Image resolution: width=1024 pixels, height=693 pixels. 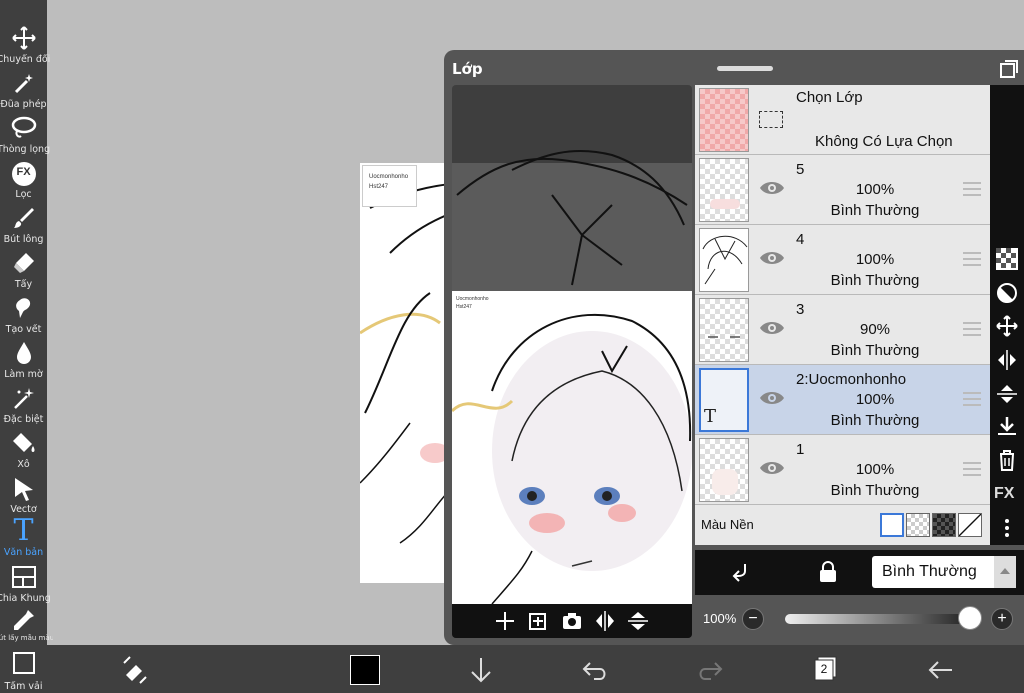 What do you see at coordinates (724, 470) in the screenshot?
I see `layer-thumbnail` at bounding box center [724, 470].